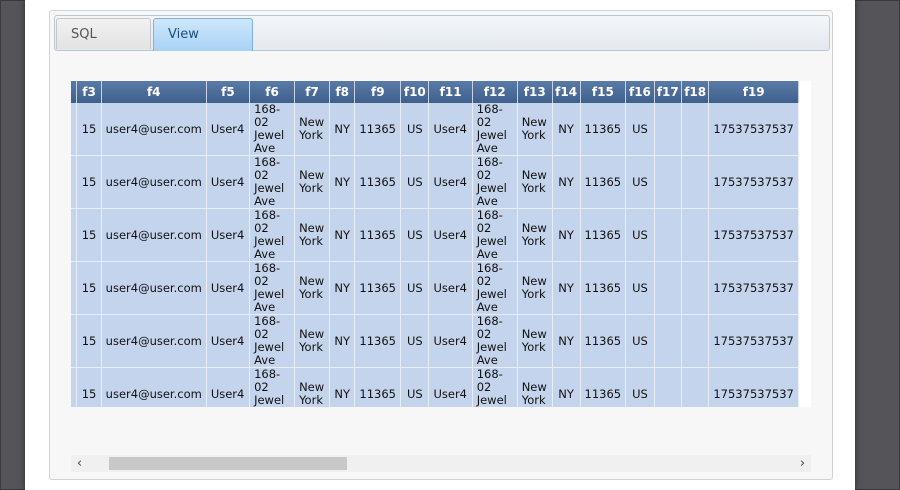  What do you see at coordinates (378, 92) in the screenshot?
I see `column-header: f9` at bounding box center [378, 92].